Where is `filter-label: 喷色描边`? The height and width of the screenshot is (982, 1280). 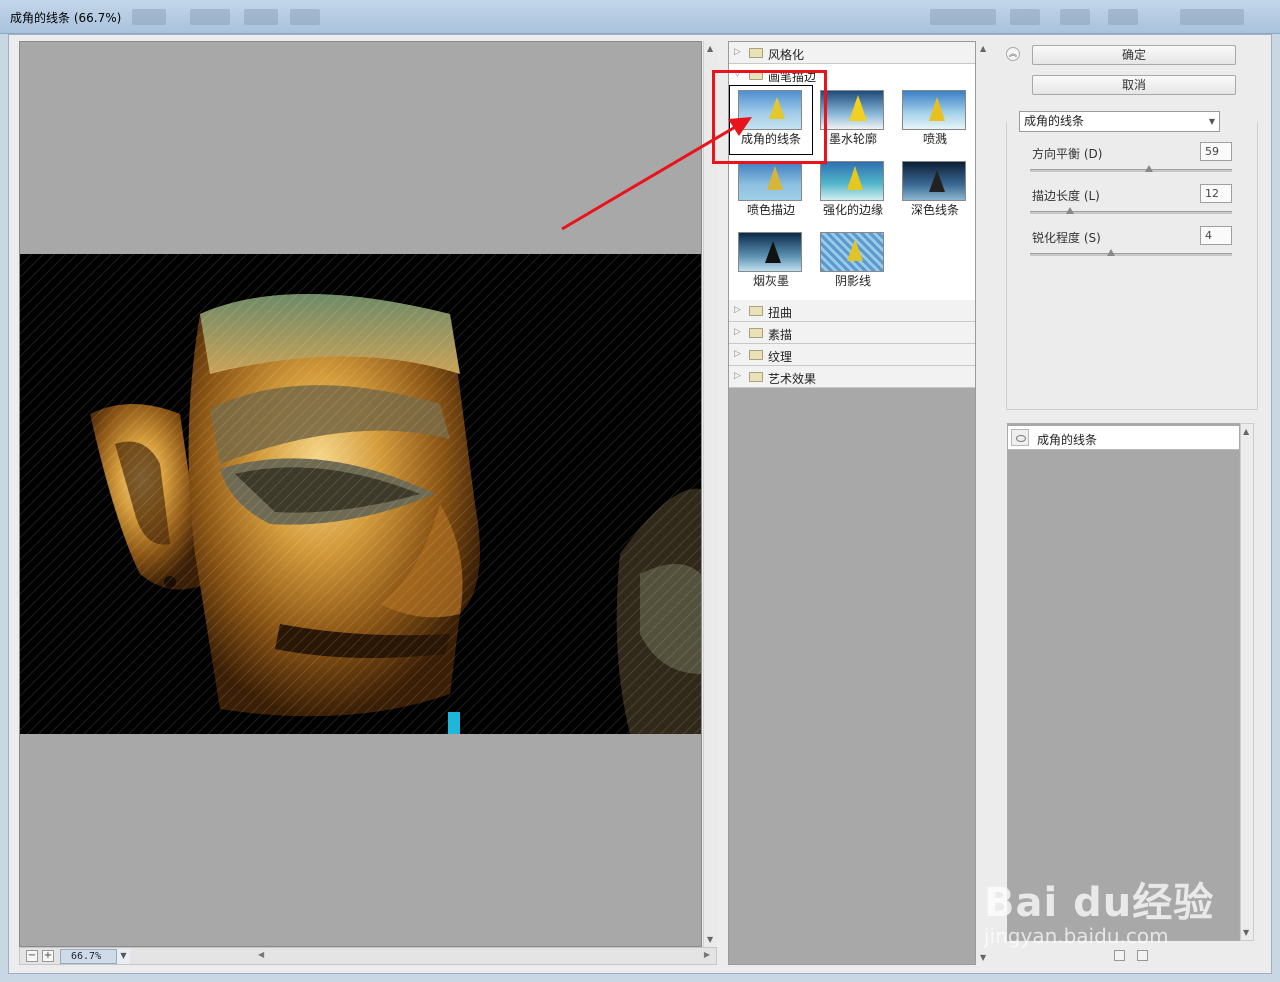 filter-label: 喷色描边 is located at coordinates (770, 210).